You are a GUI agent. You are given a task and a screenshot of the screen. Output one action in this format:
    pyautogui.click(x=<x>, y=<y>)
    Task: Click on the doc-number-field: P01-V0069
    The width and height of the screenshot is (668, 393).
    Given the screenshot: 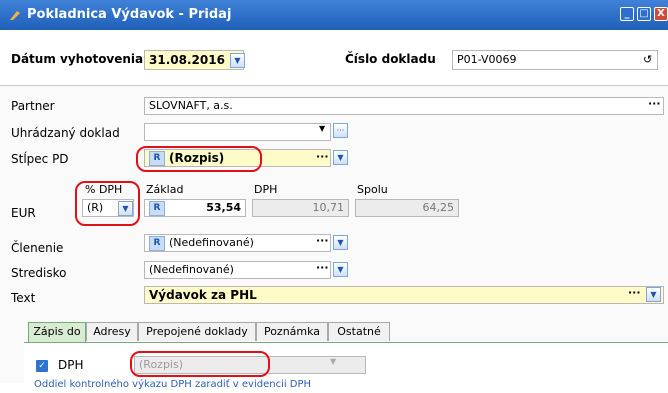 What is the action you would take?
    pyautogui.click(x=555, y=60)
    